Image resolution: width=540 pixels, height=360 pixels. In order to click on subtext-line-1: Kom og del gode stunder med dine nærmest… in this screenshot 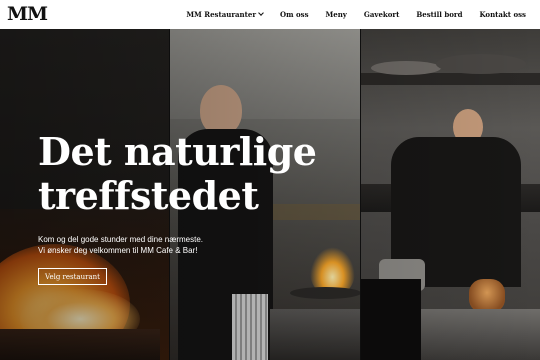, I will do `click(120, 239)`.